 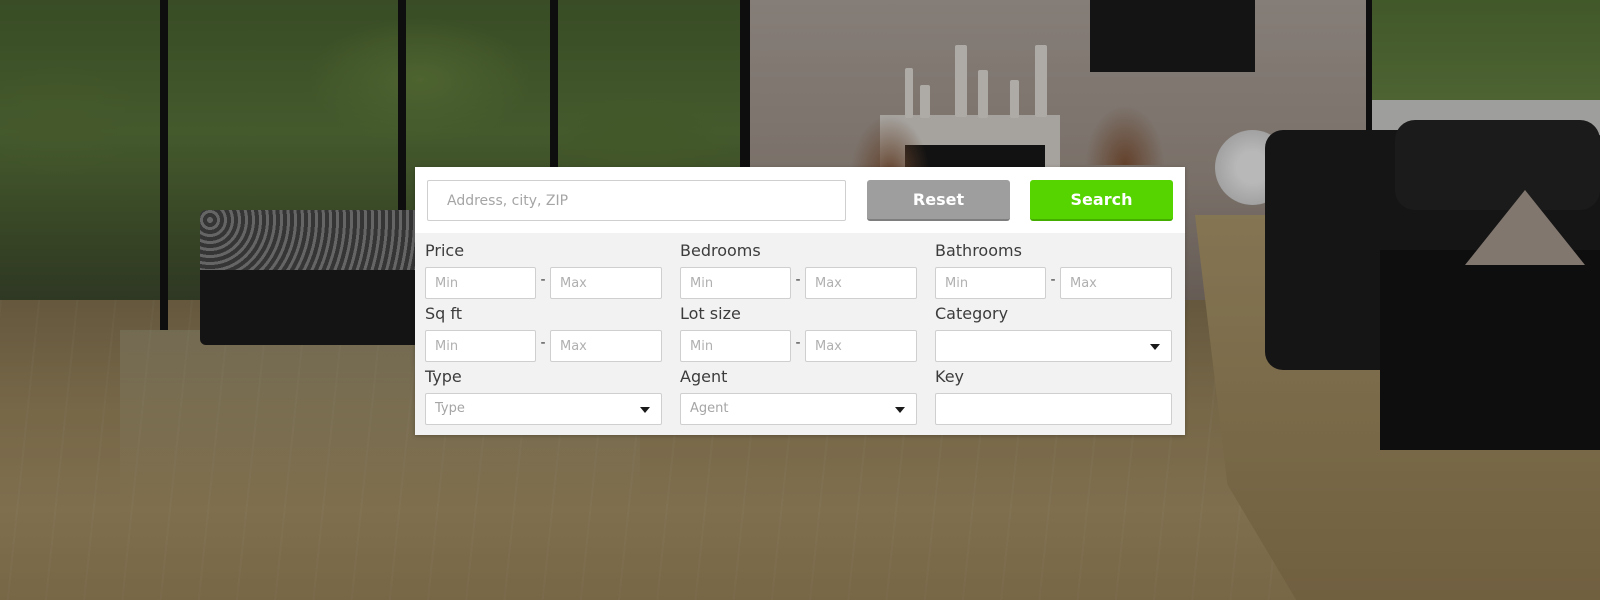 I want to click on bedrooms-max-input, so click(x=861, y=283).